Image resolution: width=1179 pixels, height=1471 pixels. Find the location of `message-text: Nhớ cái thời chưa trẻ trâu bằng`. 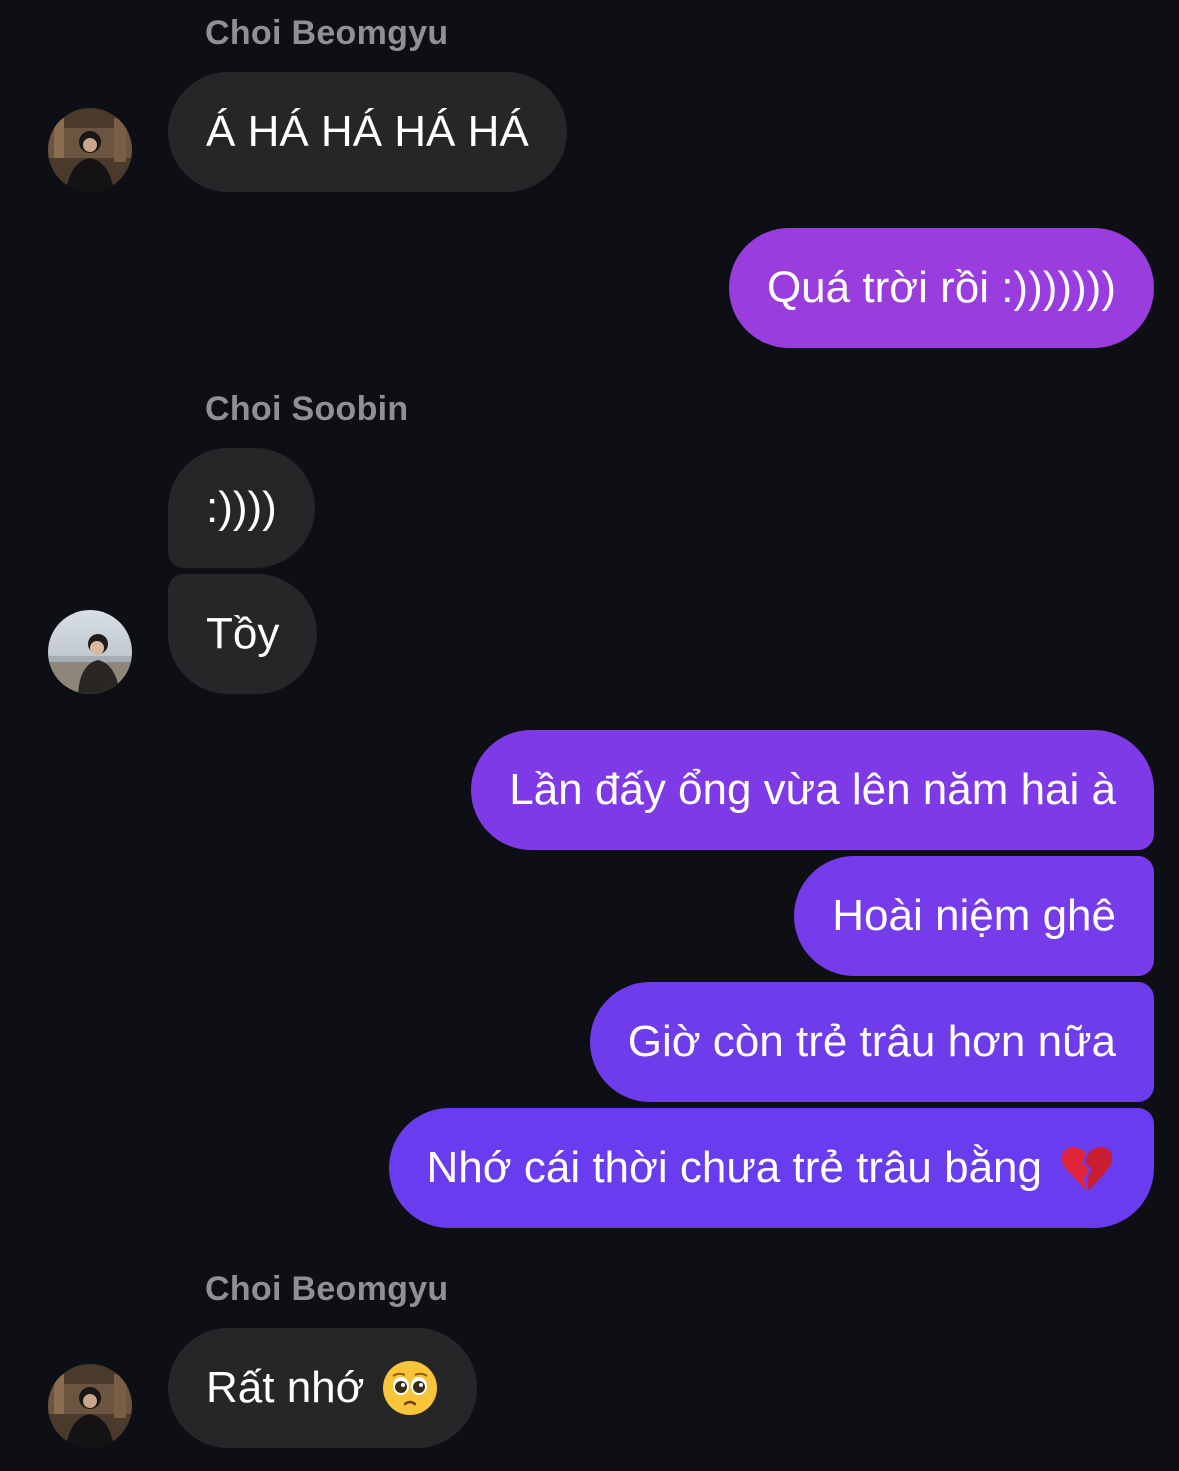

message-text: Nhớ cái thời chưa trẻ trâu bằng is located at coordinates (734, 1167).